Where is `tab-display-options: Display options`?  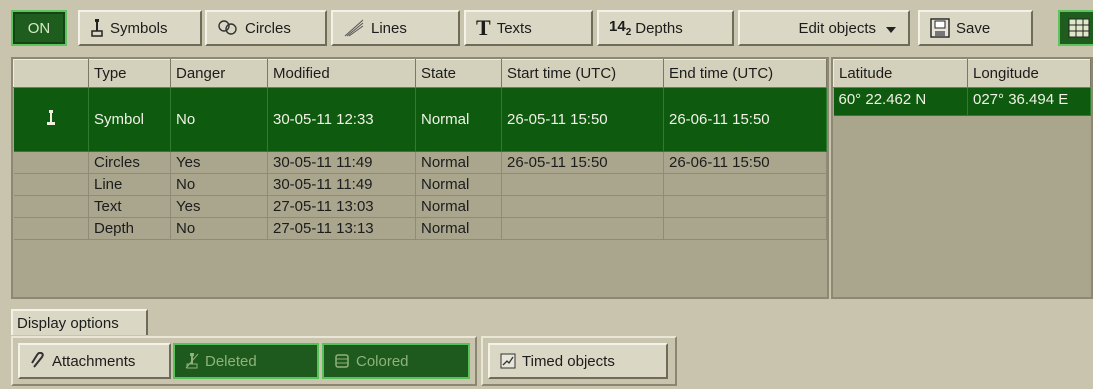 tab-display-options: Display options is located at coordinates (79, 322).